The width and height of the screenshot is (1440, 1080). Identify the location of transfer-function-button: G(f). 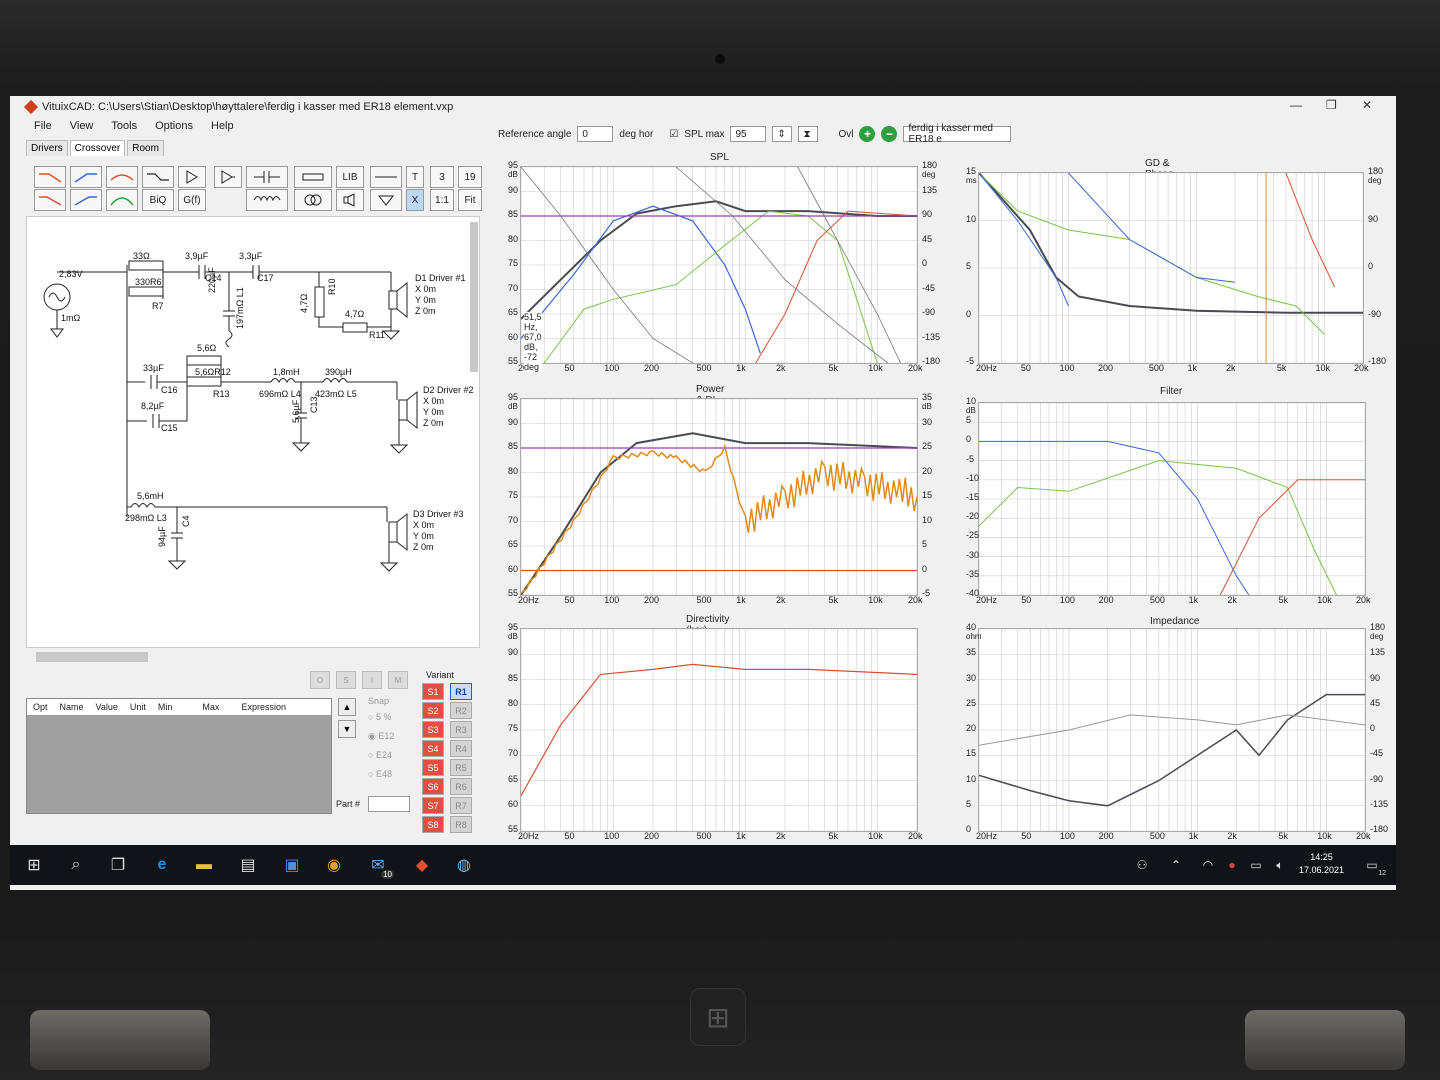
(192, 200).